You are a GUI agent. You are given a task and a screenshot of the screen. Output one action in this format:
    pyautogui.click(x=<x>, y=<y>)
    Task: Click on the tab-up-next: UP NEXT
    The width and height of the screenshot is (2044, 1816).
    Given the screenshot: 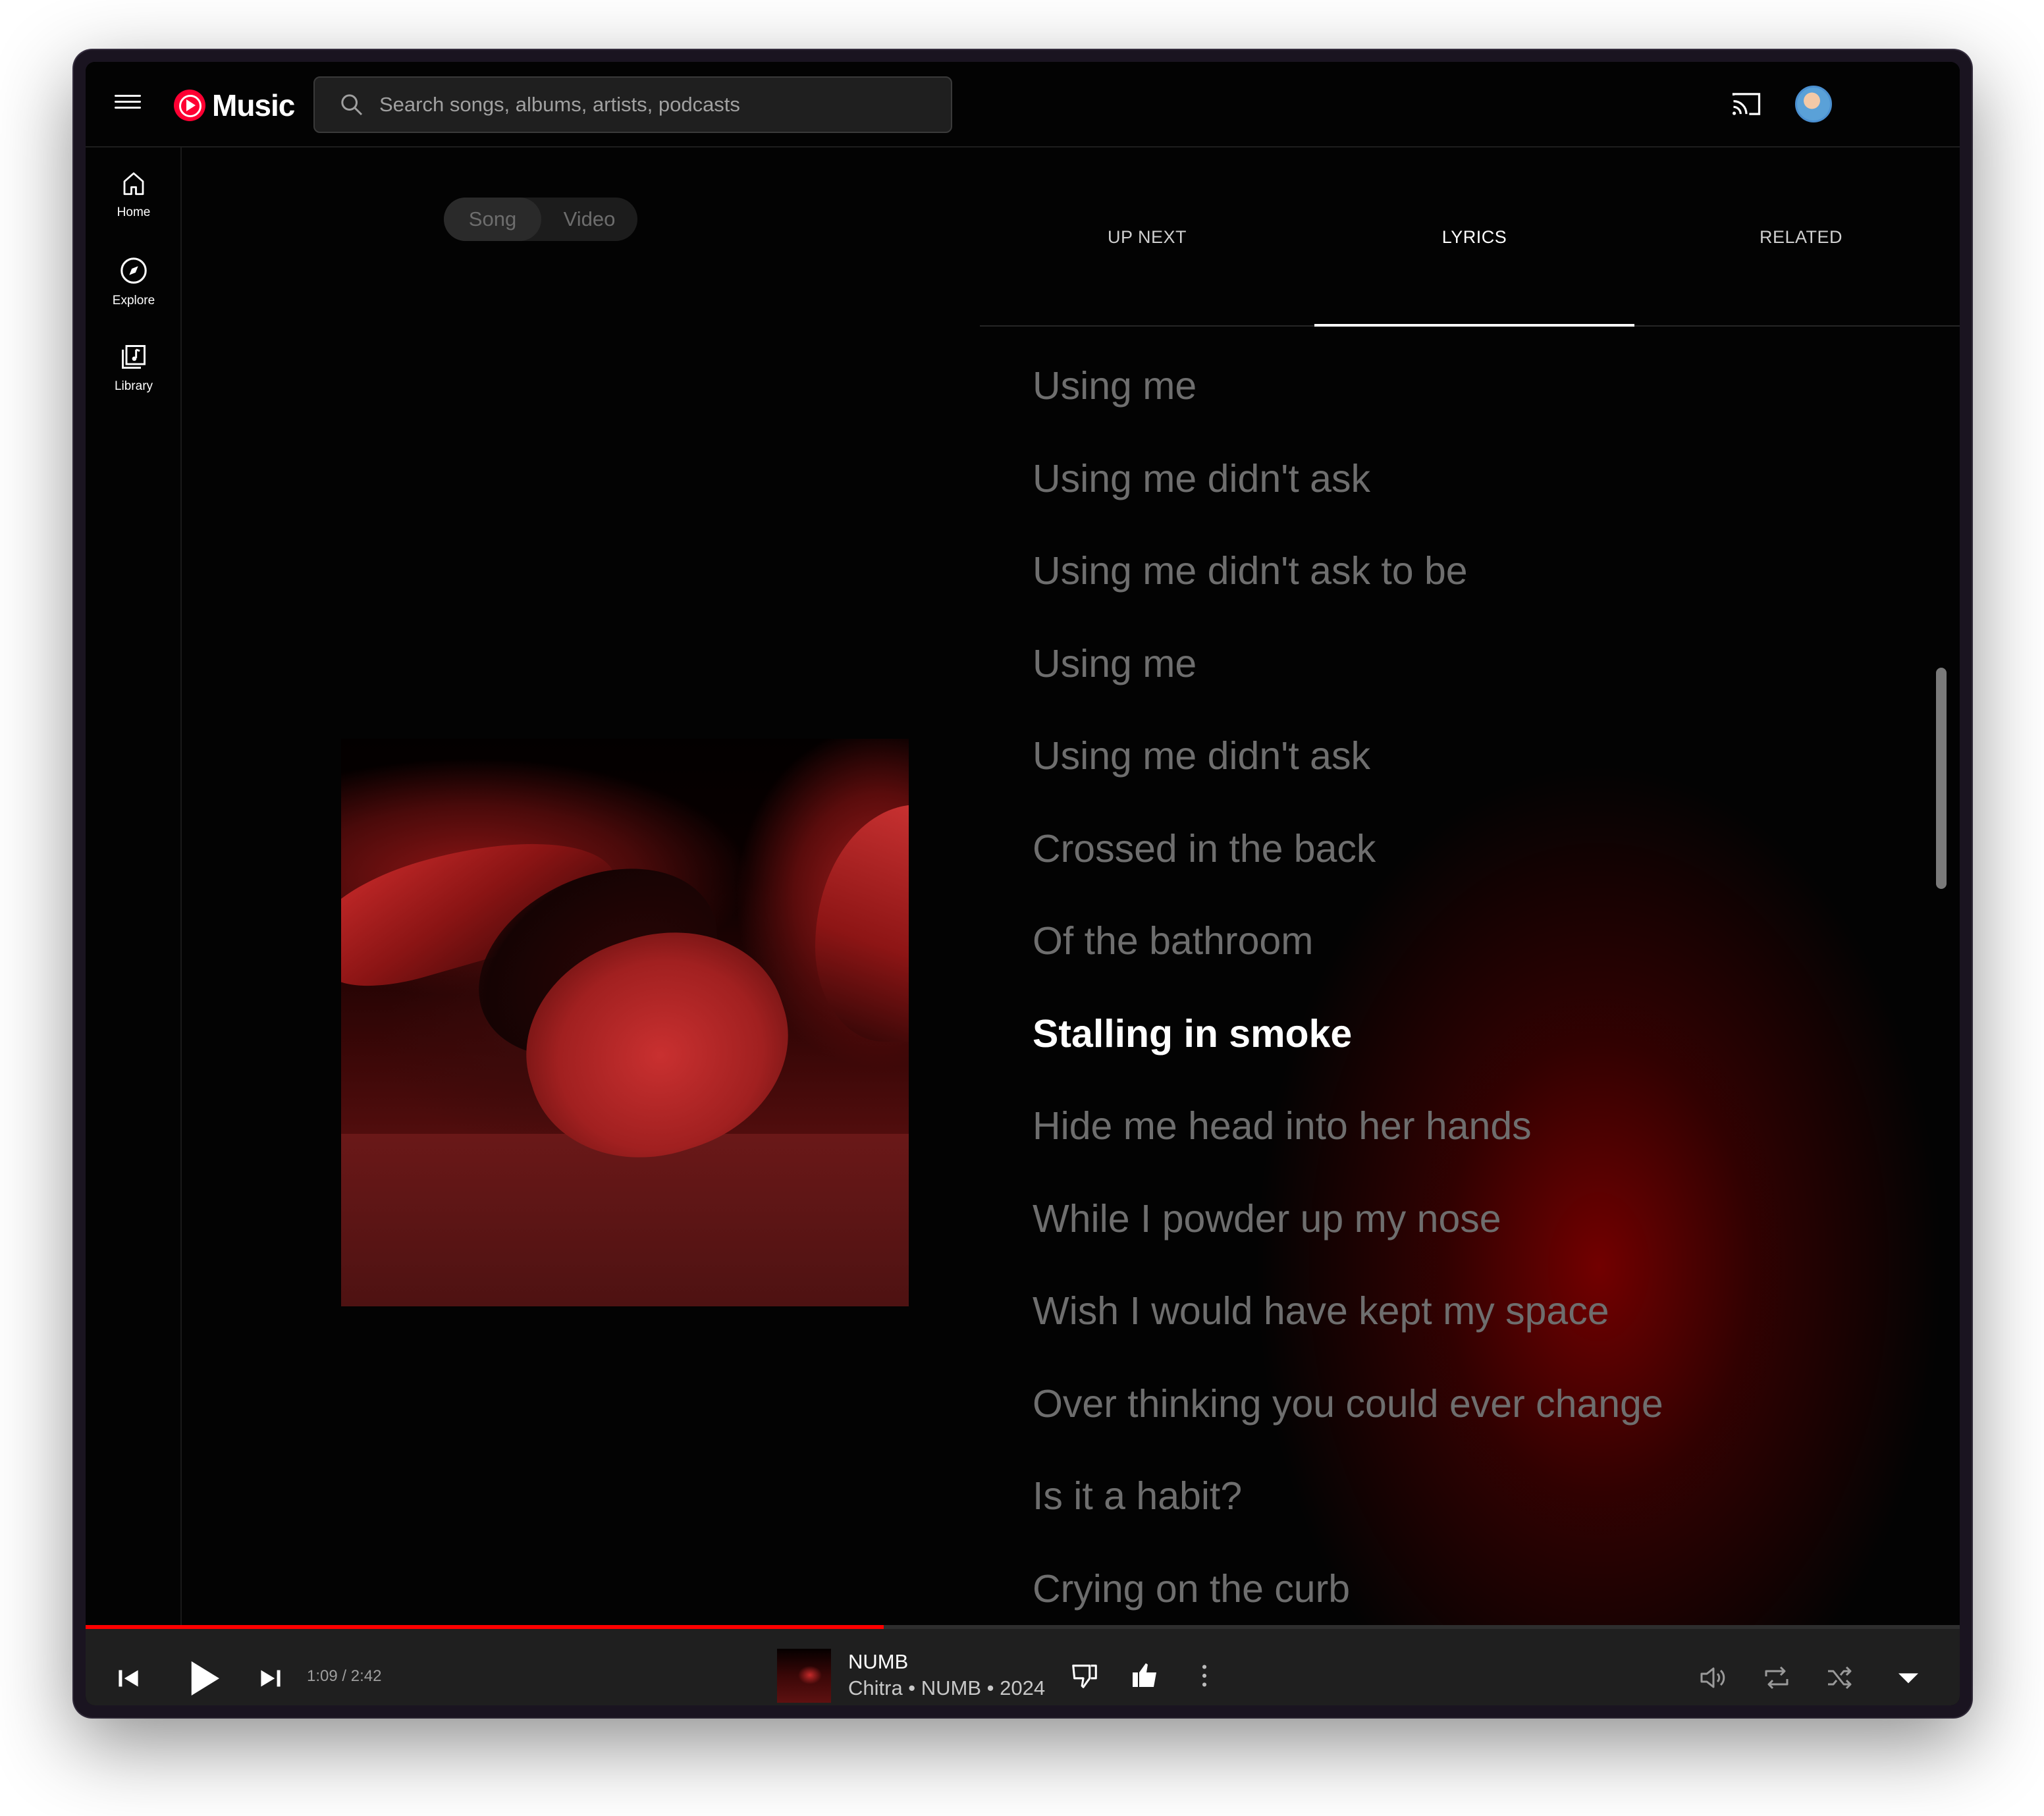 What is the action you would take?
    pyautogui.click(x=1147, y=237)
    